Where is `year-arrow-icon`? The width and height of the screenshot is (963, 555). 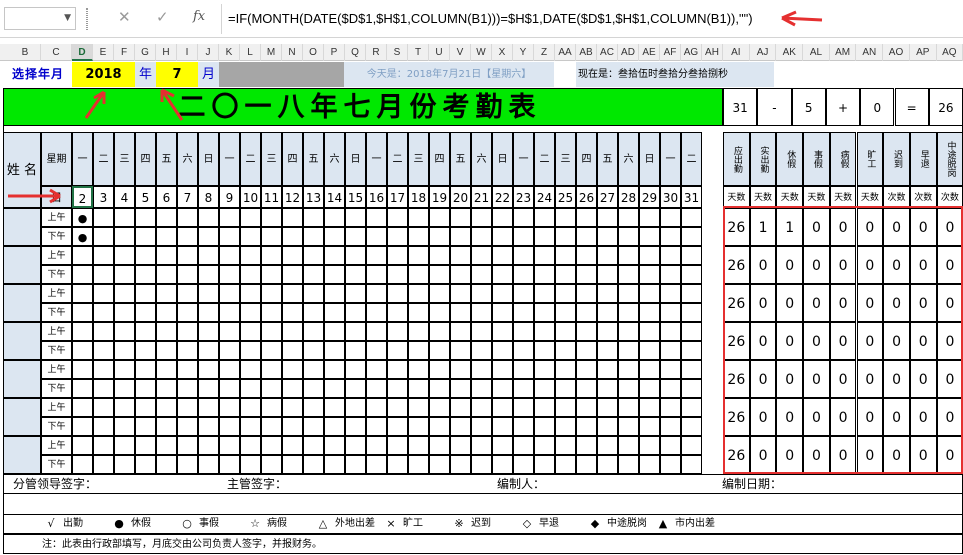 year-arrow-icon is located at coordinates (95, 104).